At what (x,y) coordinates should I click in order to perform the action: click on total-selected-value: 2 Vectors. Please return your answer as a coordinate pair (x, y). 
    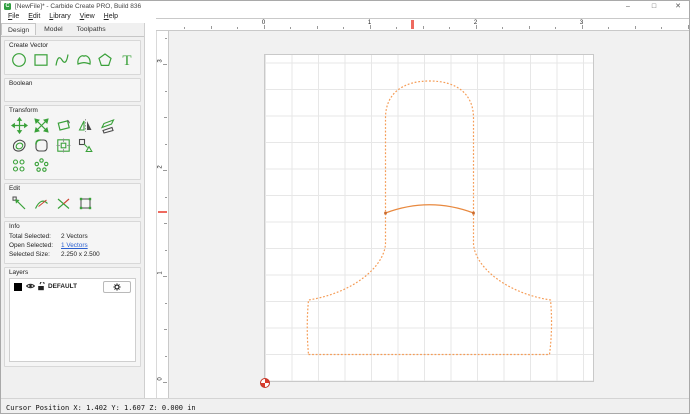
    Looking at the image, I should click on (74, 236).